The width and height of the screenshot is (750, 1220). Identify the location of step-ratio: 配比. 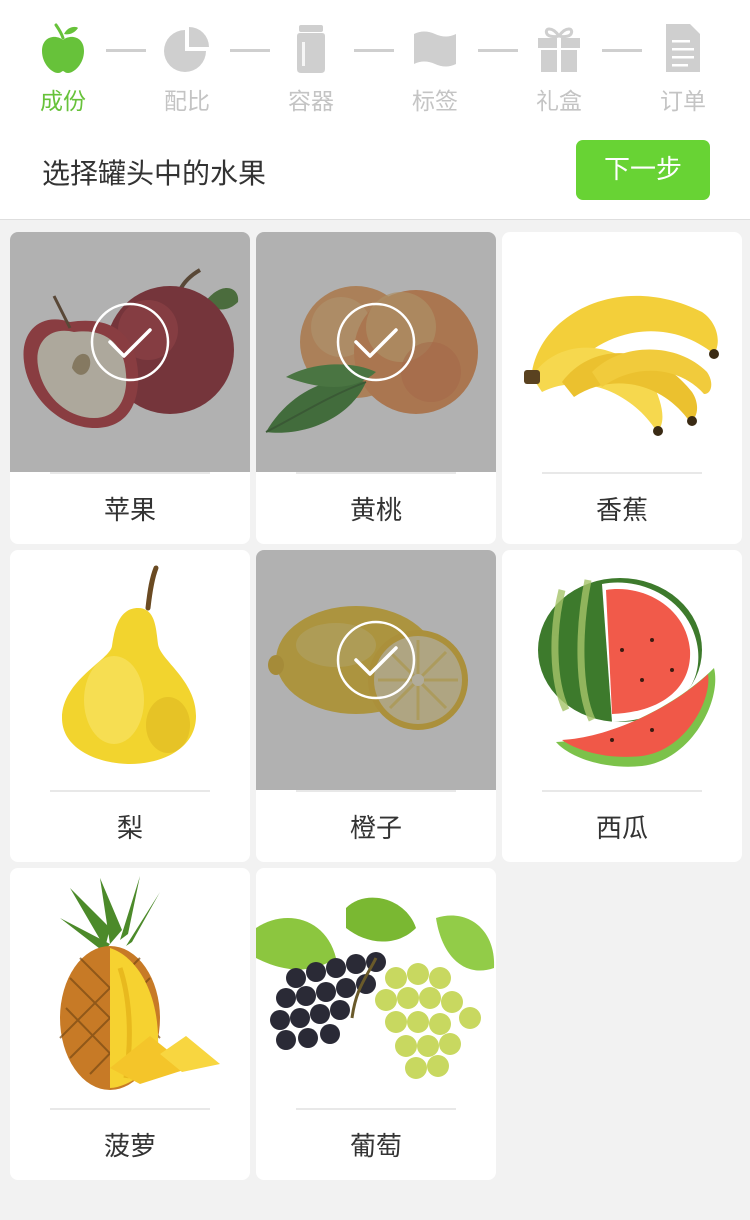
(187, 70).